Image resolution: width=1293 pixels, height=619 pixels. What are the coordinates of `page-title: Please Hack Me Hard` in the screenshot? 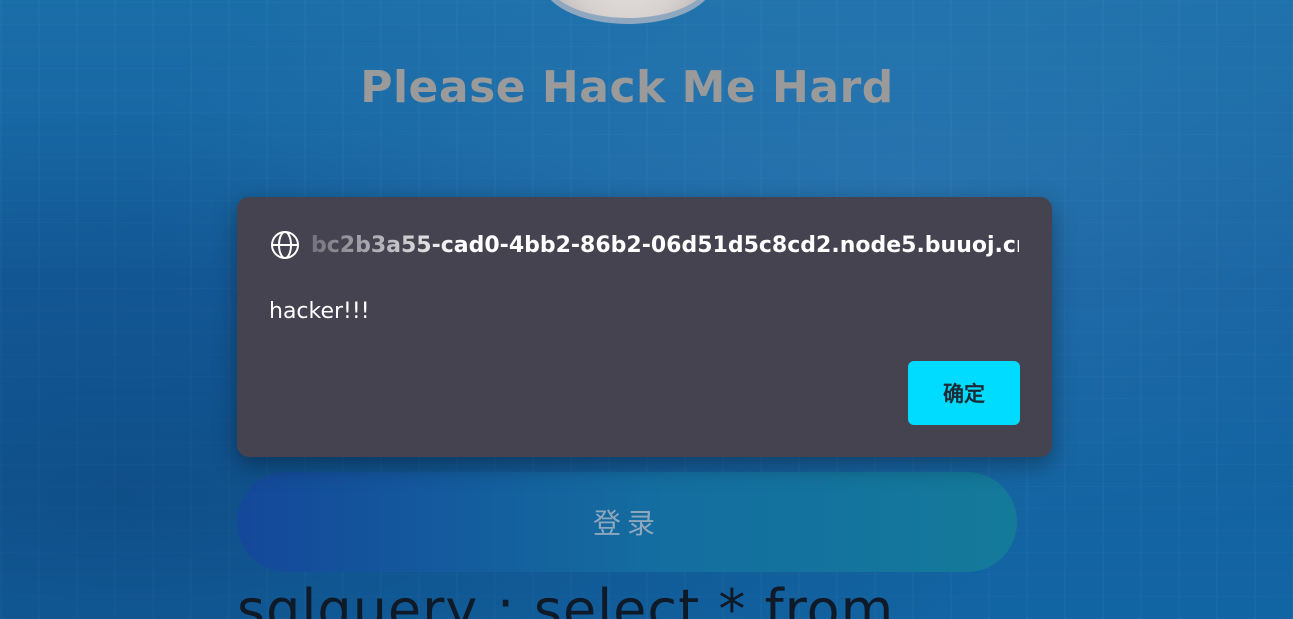 It's located at (627, 87).